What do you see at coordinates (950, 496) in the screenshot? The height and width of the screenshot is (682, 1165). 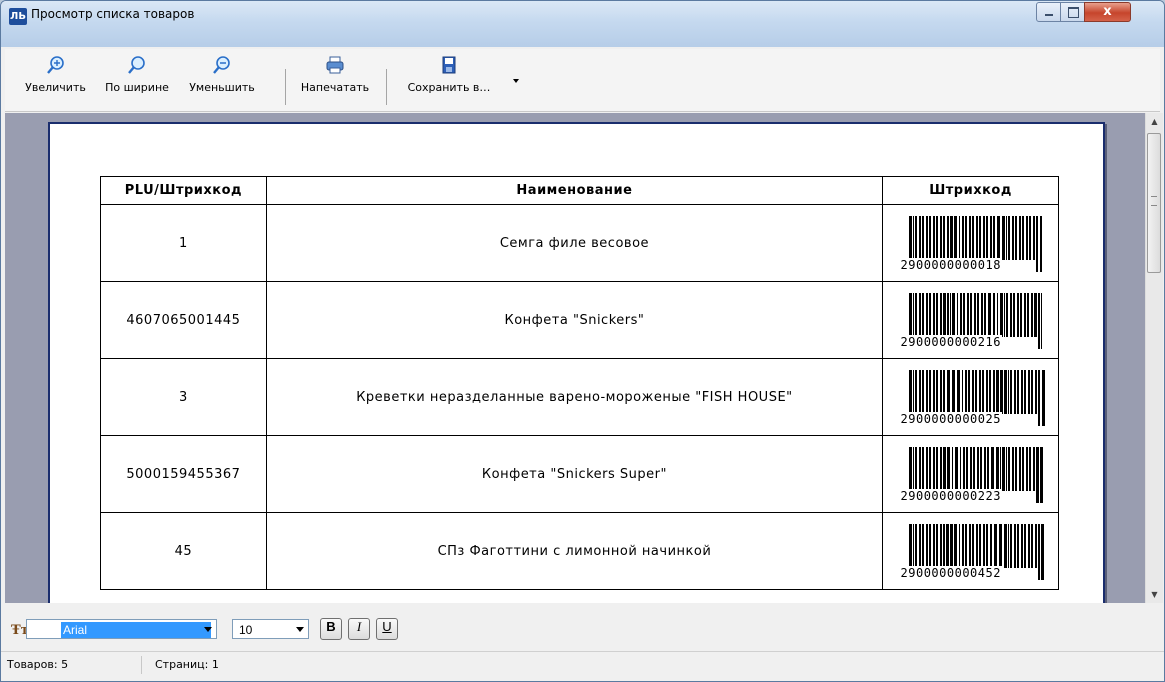 I see `barcode-number: 2900000000223` at bounding box center [950, 496].